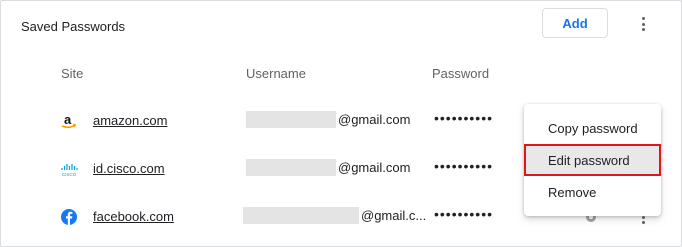  I want to click on column-header-password: Password, so click(461, 73).